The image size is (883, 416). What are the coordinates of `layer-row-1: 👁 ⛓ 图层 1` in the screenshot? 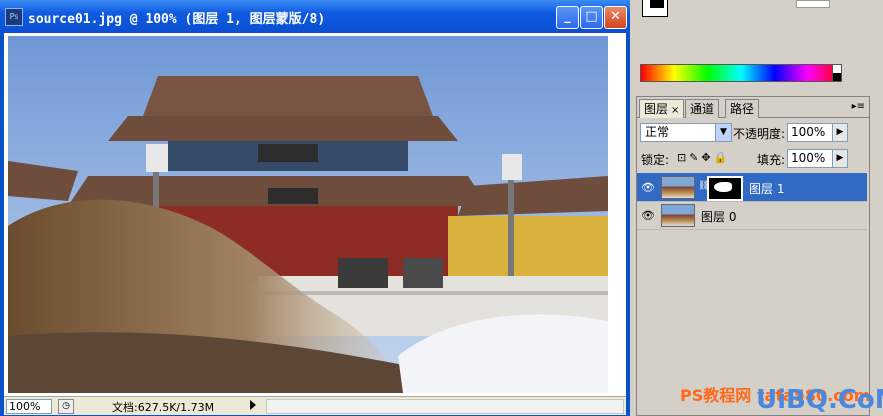 It's located at (752, 187).